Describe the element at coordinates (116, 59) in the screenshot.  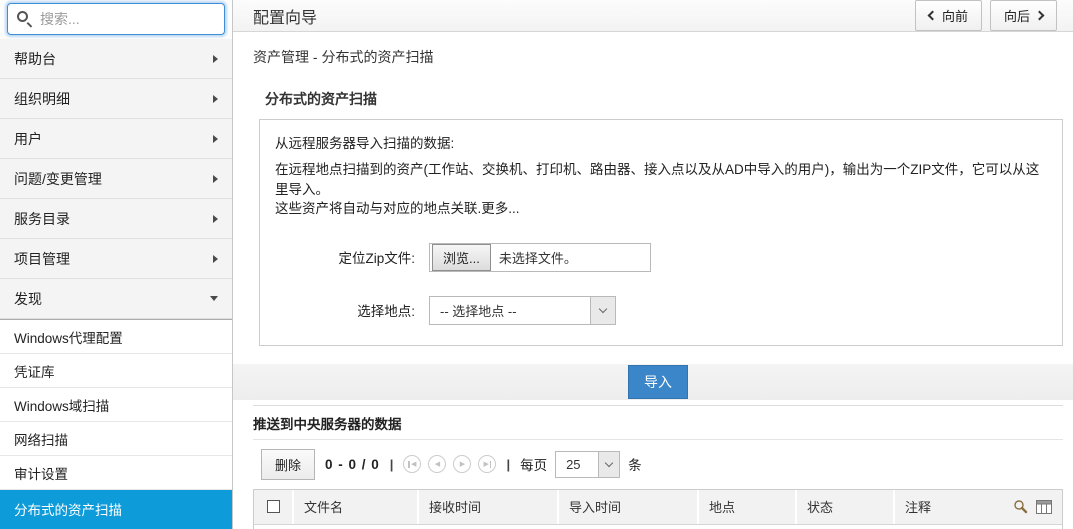
I see `sidebar-item-helpdesk: 帮助台` at that location.